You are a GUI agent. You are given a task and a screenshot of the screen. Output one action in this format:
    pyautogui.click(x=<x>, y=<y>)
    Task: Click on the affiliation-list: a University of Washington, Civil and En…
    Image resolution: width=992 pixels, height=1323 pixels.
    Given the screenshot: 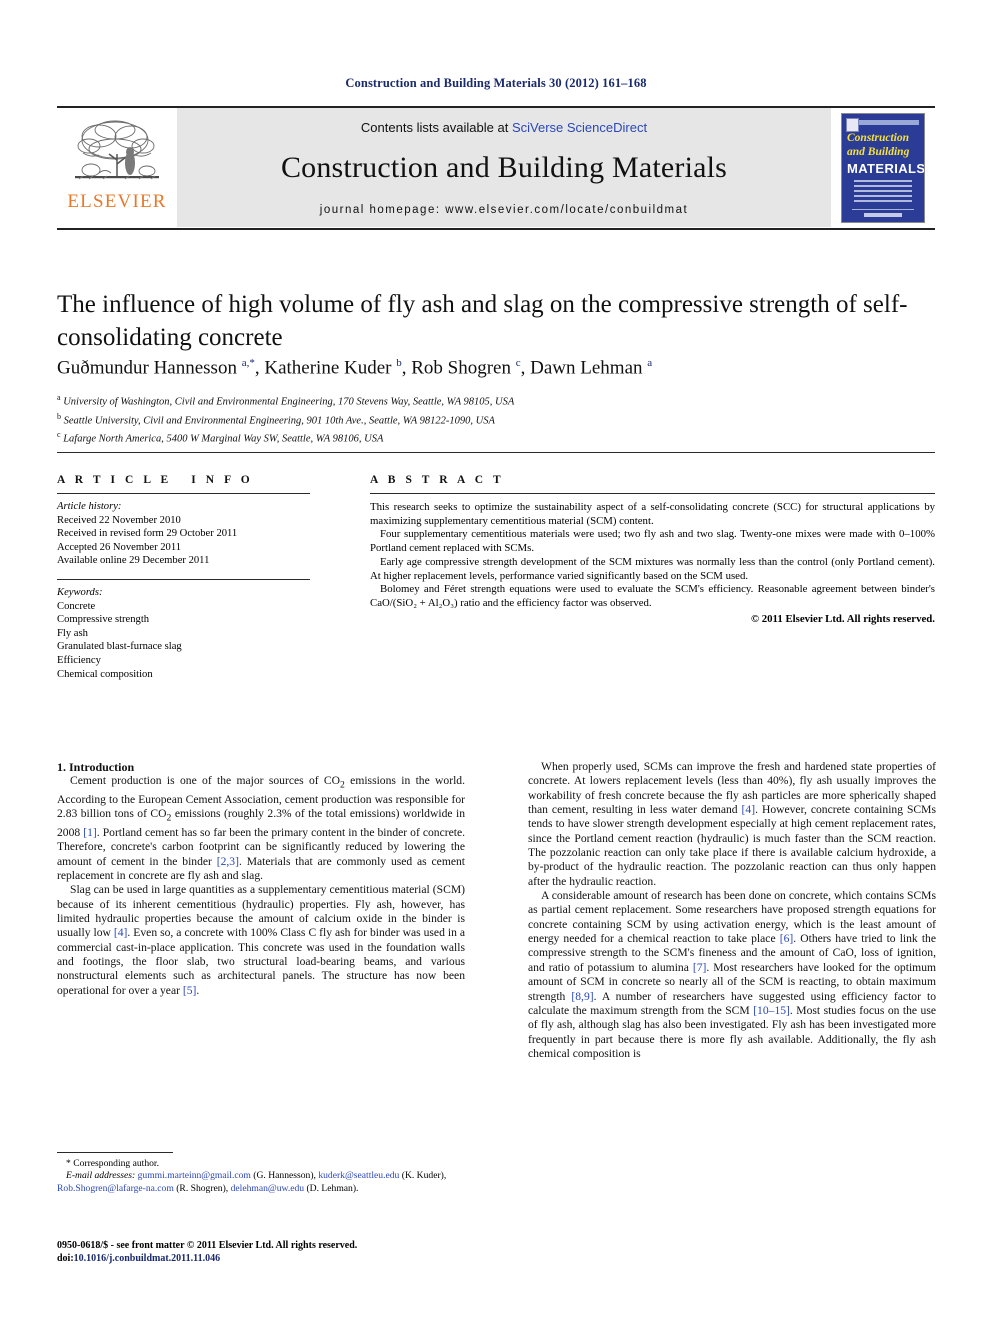 What is the action you would take?
    pyautogui.click(x=497, y=419)
    